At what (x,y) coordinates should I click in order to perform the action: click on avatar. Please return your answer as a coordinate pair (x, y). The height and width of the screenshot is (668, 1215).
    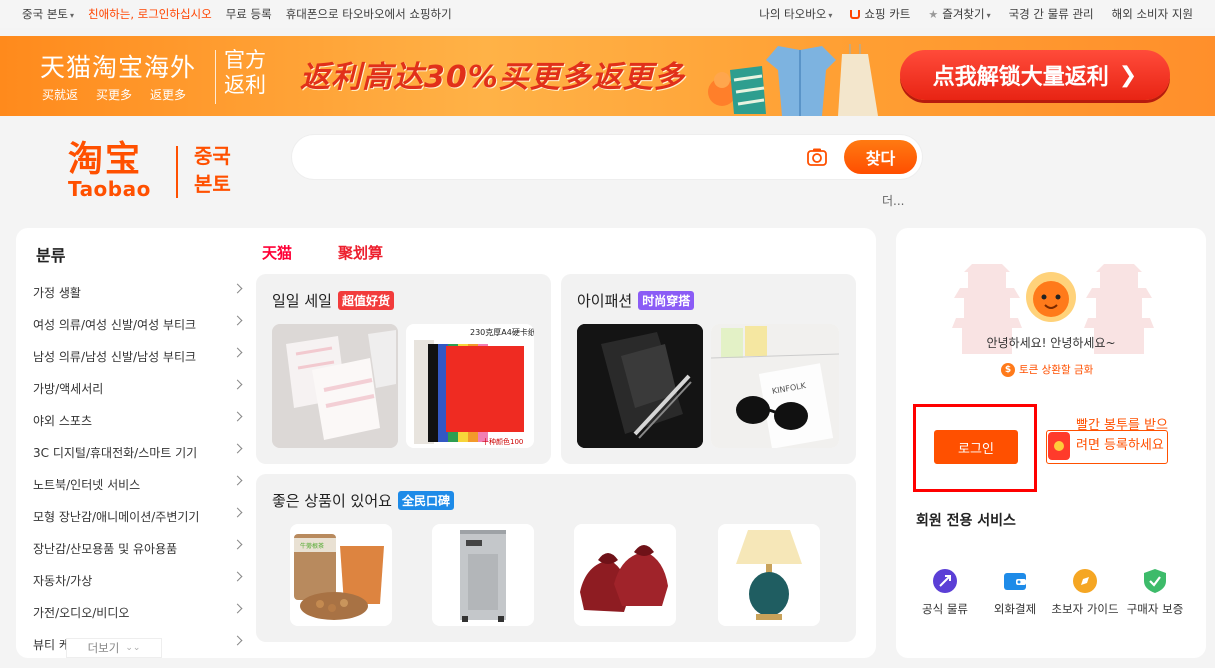
    Looking at the image, I should click on (1051, 297).